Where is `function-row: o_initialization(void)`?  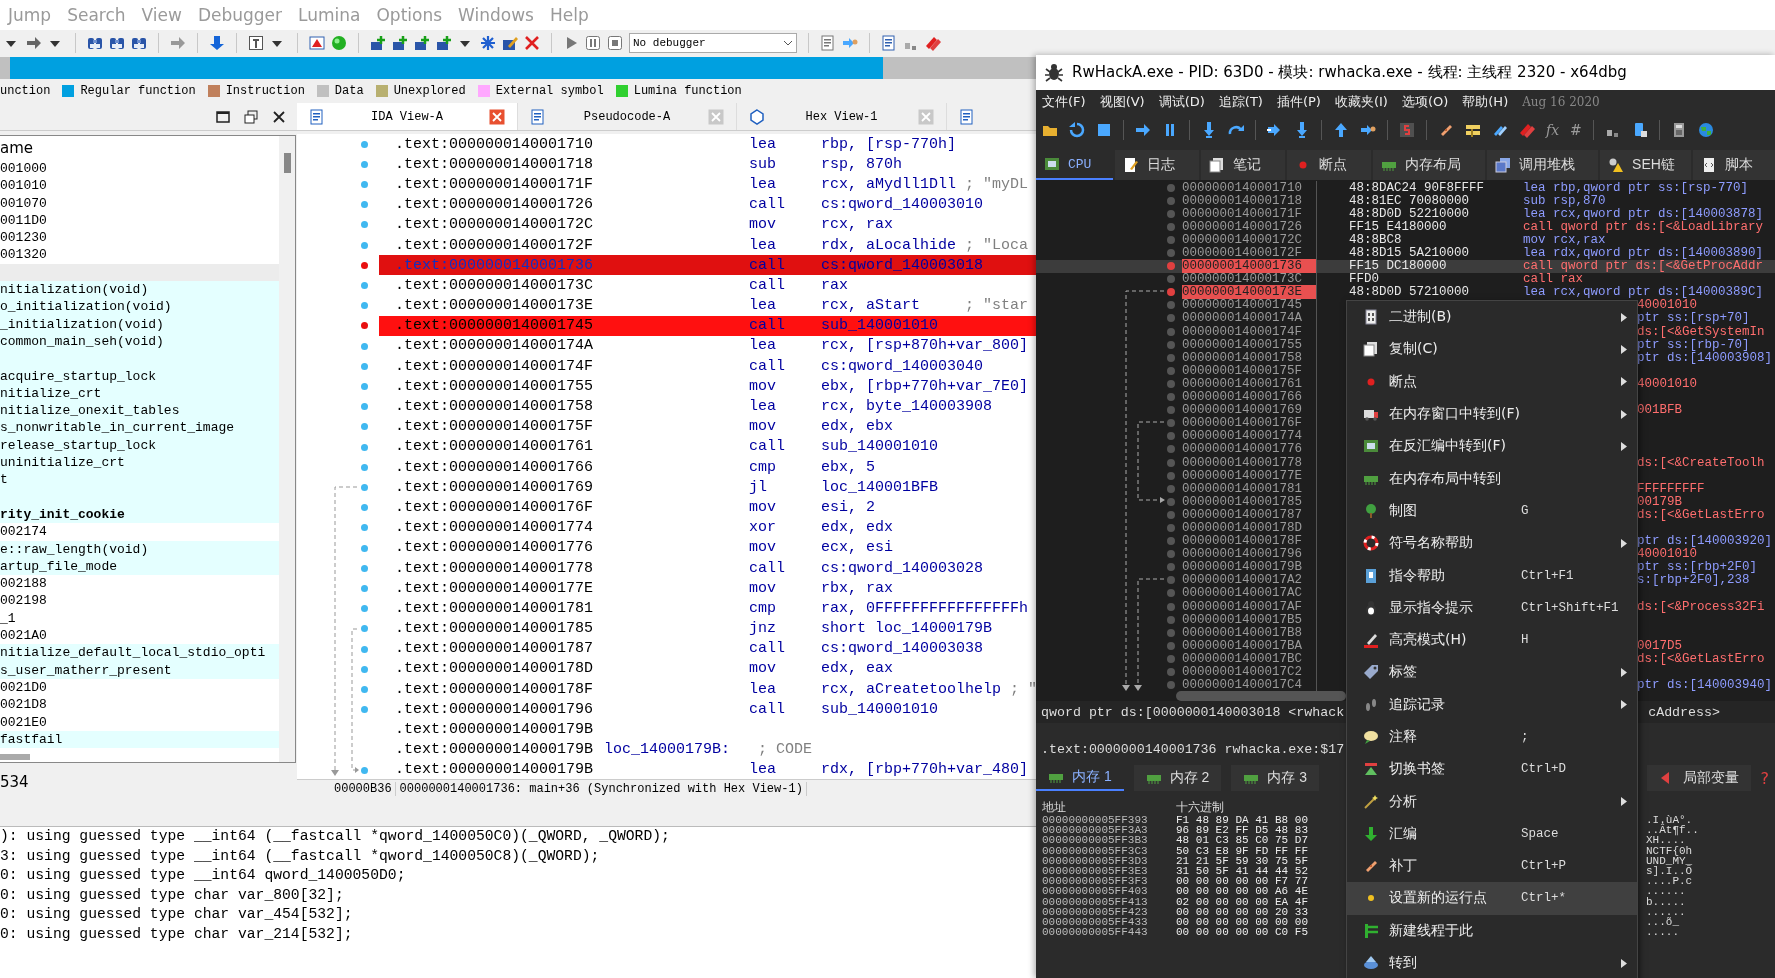
function-row: o_initialization(void) is located at coordinates (139, 307).